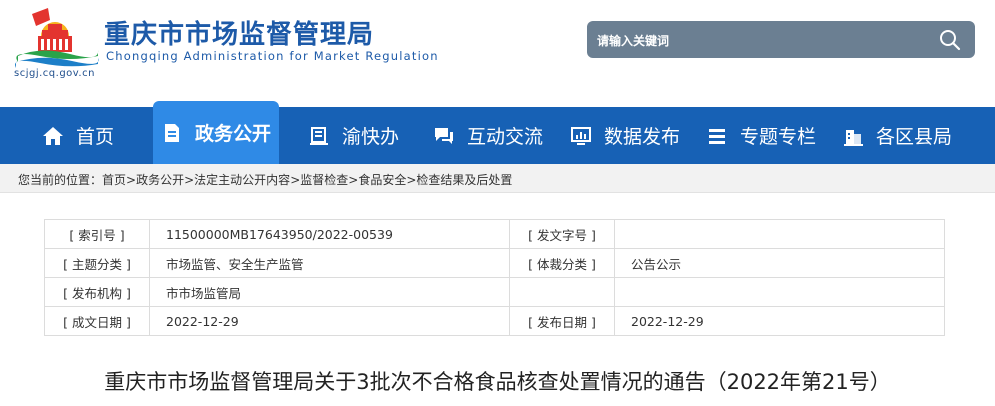 Image resolution: width=995 pixels, height=406 pixels. Describe the element at coordinates (95, 137) in the screenshot. I see `nav-item-label: 首页` at that location.